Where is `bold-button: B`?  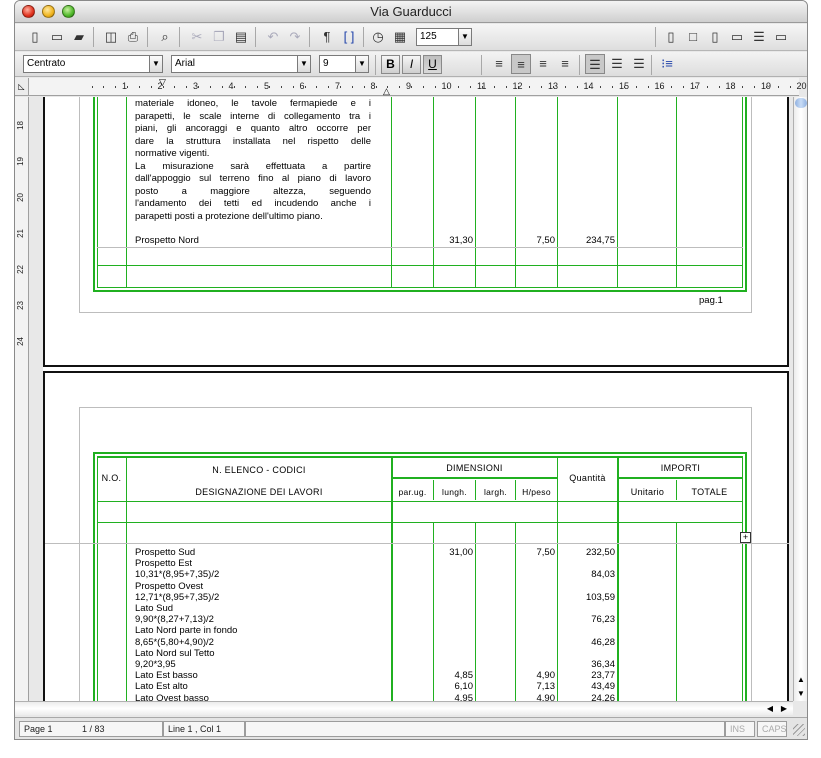 bold-button: B is located at coordinates (390, 64).